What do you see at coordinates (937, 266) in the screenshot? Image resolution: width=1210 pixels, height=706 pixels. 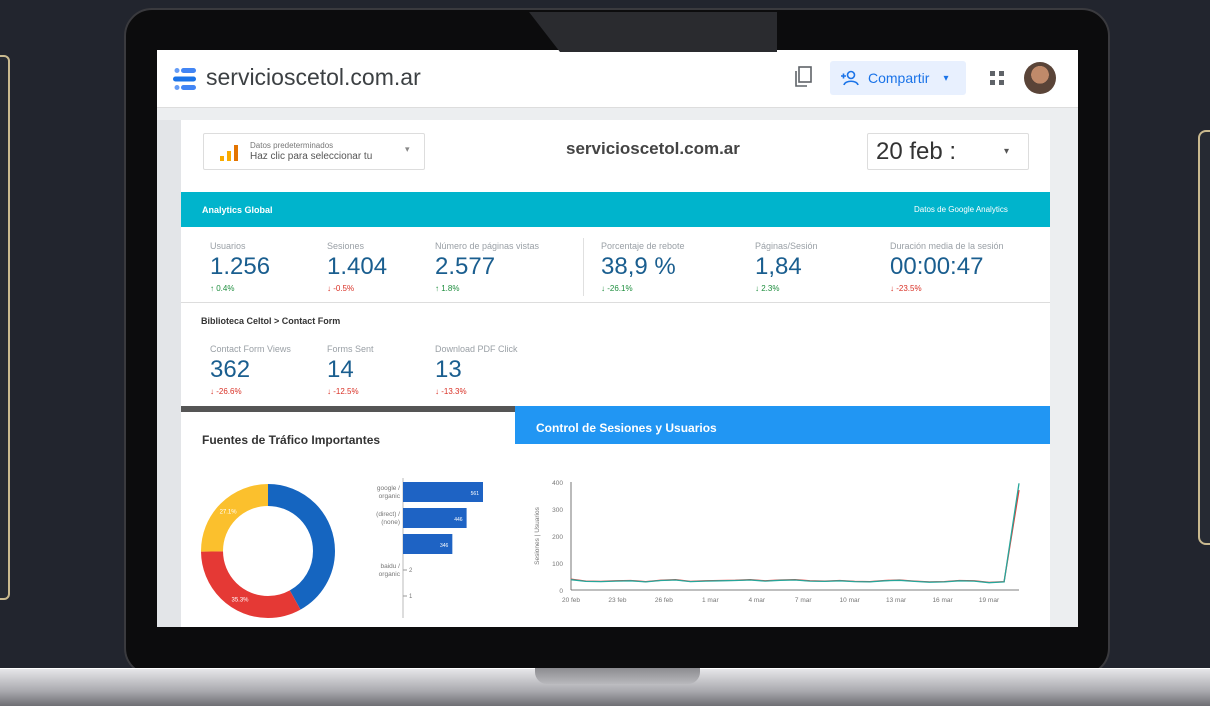 I see `kpi-value: 00:00:47` at bounding box center [937, 266].